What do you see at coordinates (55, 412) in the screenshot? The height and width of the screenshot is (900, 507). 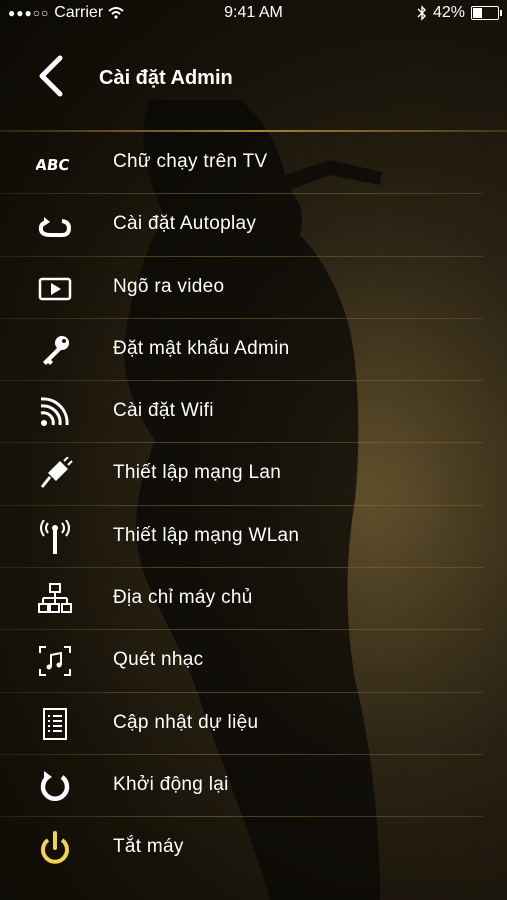 I see `wifi-icon` at bounding box center [55, 412].